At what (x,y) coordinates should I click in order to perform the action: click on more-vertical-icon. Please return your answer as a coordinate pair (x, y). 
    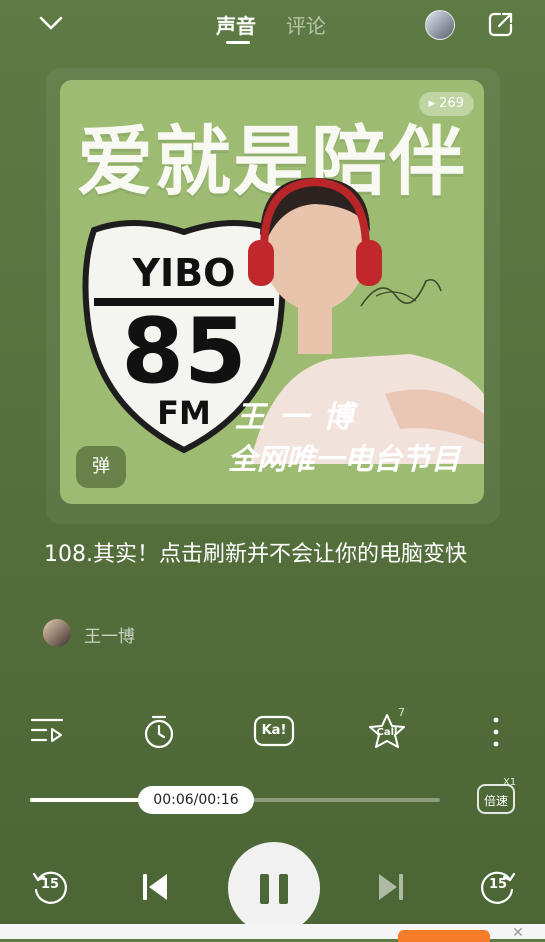
    Looking at the image, I should click on (496, 732).